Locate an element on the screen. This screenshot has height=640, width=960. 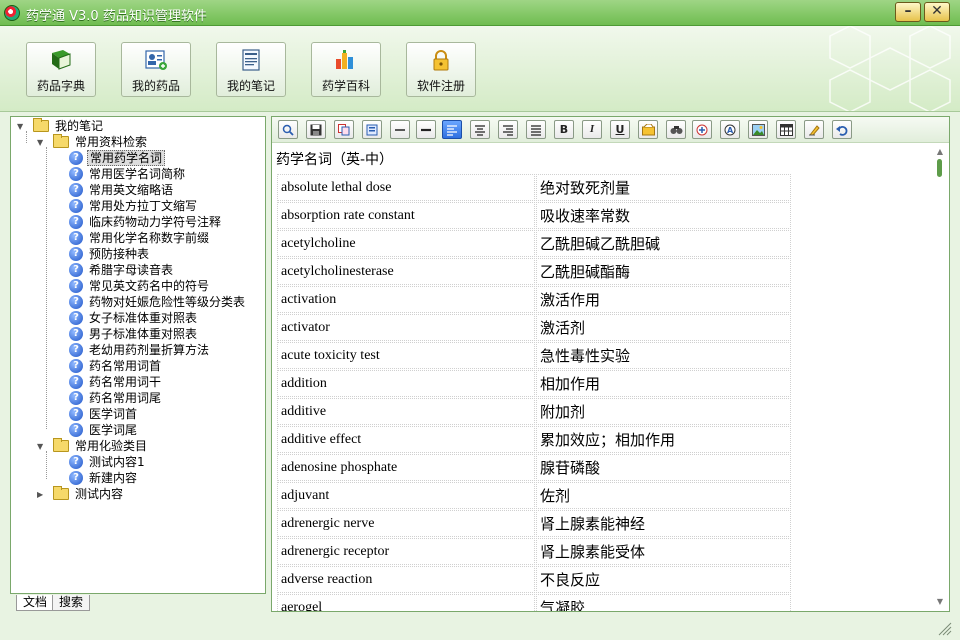
table-row: additive 附加剂 is located at coordinates (534, 411).